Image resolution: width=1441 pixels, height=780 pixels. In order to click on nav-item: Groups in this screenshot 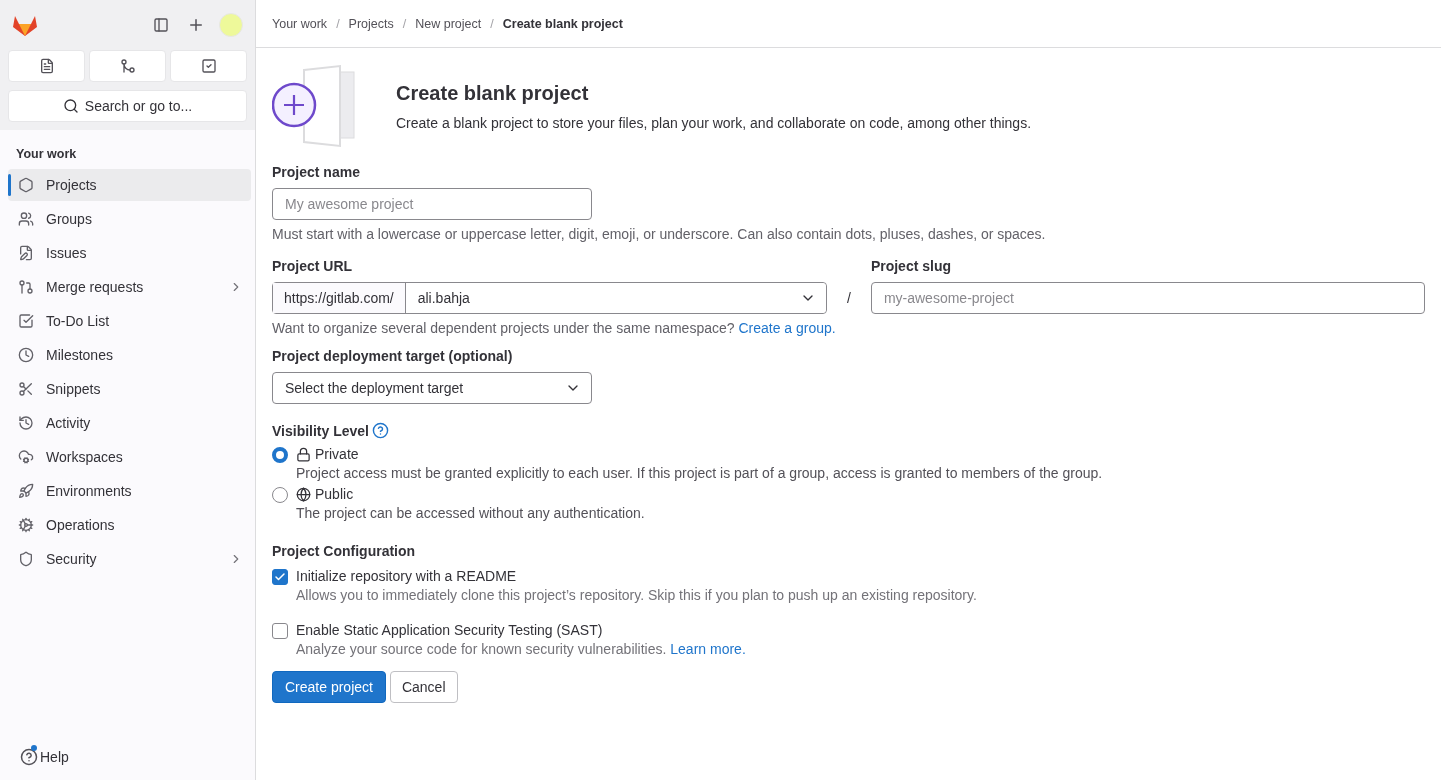, I will do `click(129, 219)`.